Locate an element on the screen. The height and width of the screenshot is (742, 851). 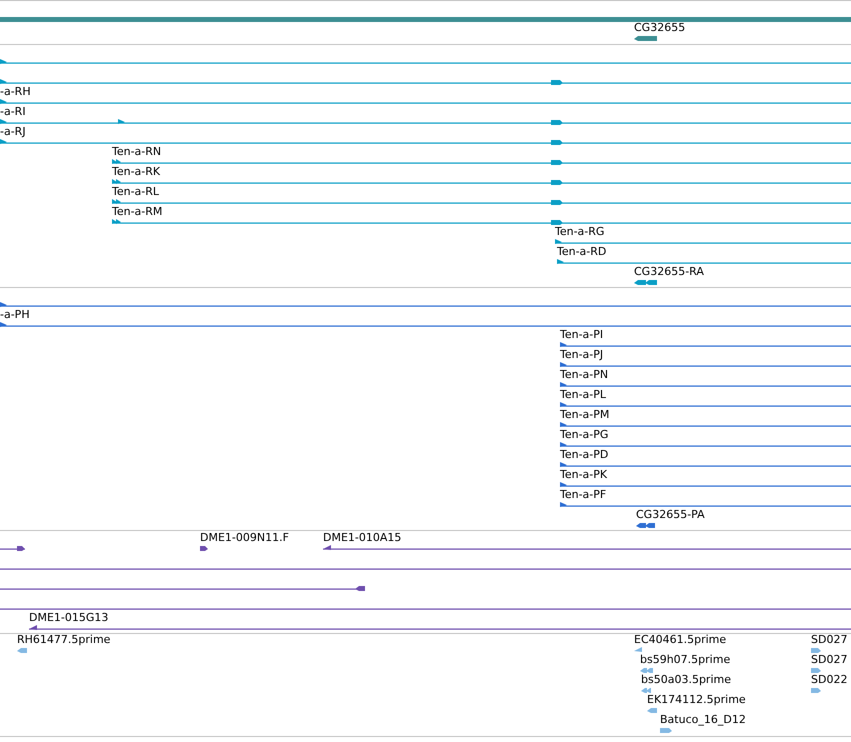
feature-label: Ten-a-PL is located at coordinates (583, 394).